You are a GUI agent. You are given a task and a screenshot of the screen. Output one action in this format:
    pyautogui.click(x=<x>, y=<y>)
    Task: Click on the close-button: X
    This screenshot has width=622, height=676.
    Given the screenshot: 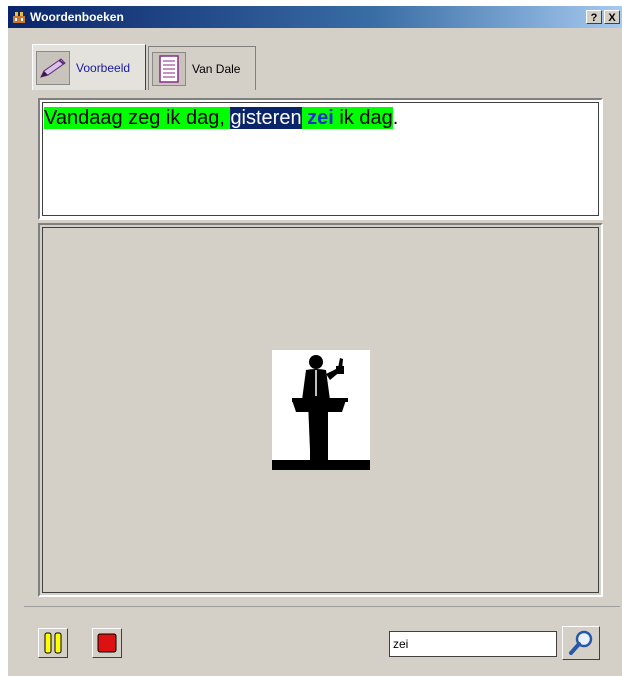 What is the action you would take?
    pyautogui.click(x=612, y=17)
    